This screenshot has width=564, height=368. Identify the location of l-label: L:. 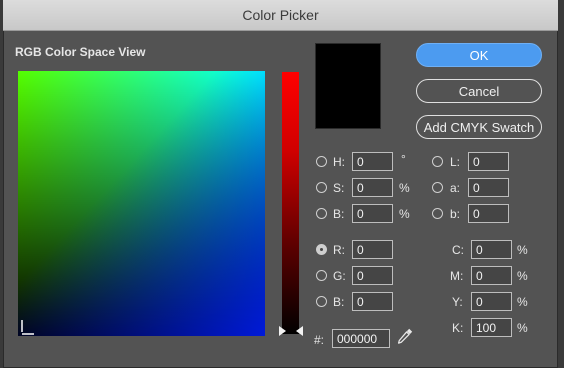
(455, 162).